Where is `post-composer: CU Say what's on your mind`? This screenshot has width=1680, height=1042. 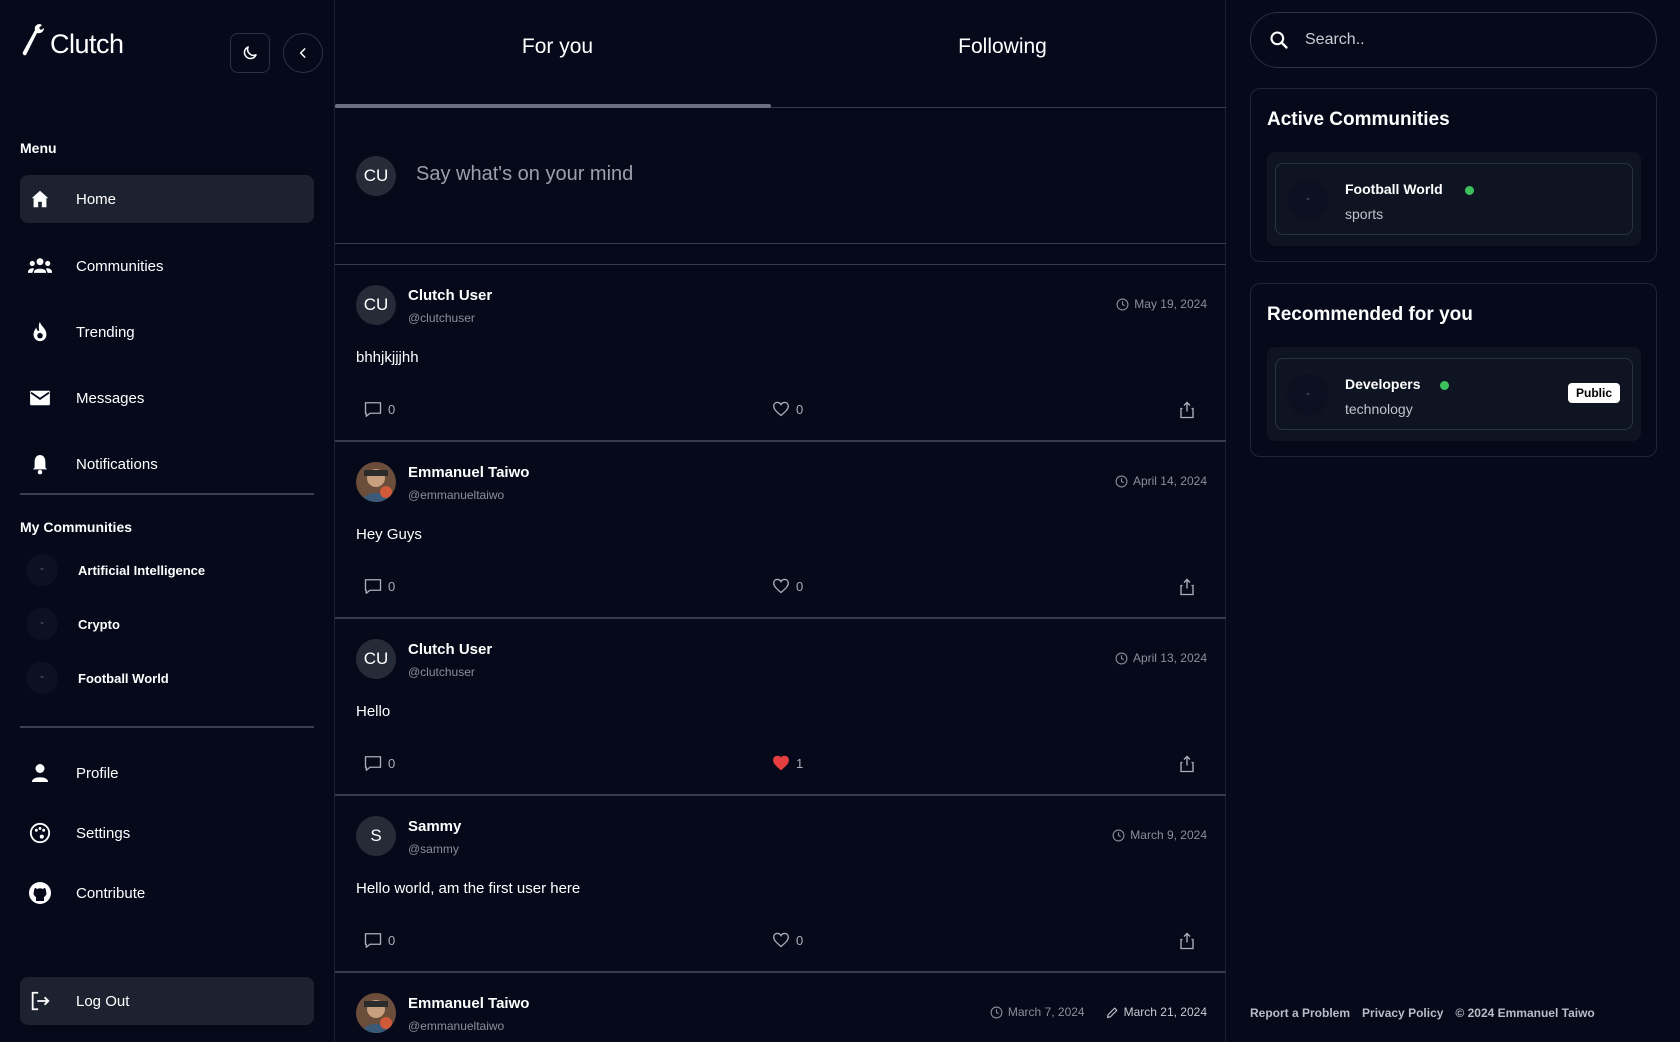
post-composer: CU Say what's on your mind is located at coordinates (780, 176).